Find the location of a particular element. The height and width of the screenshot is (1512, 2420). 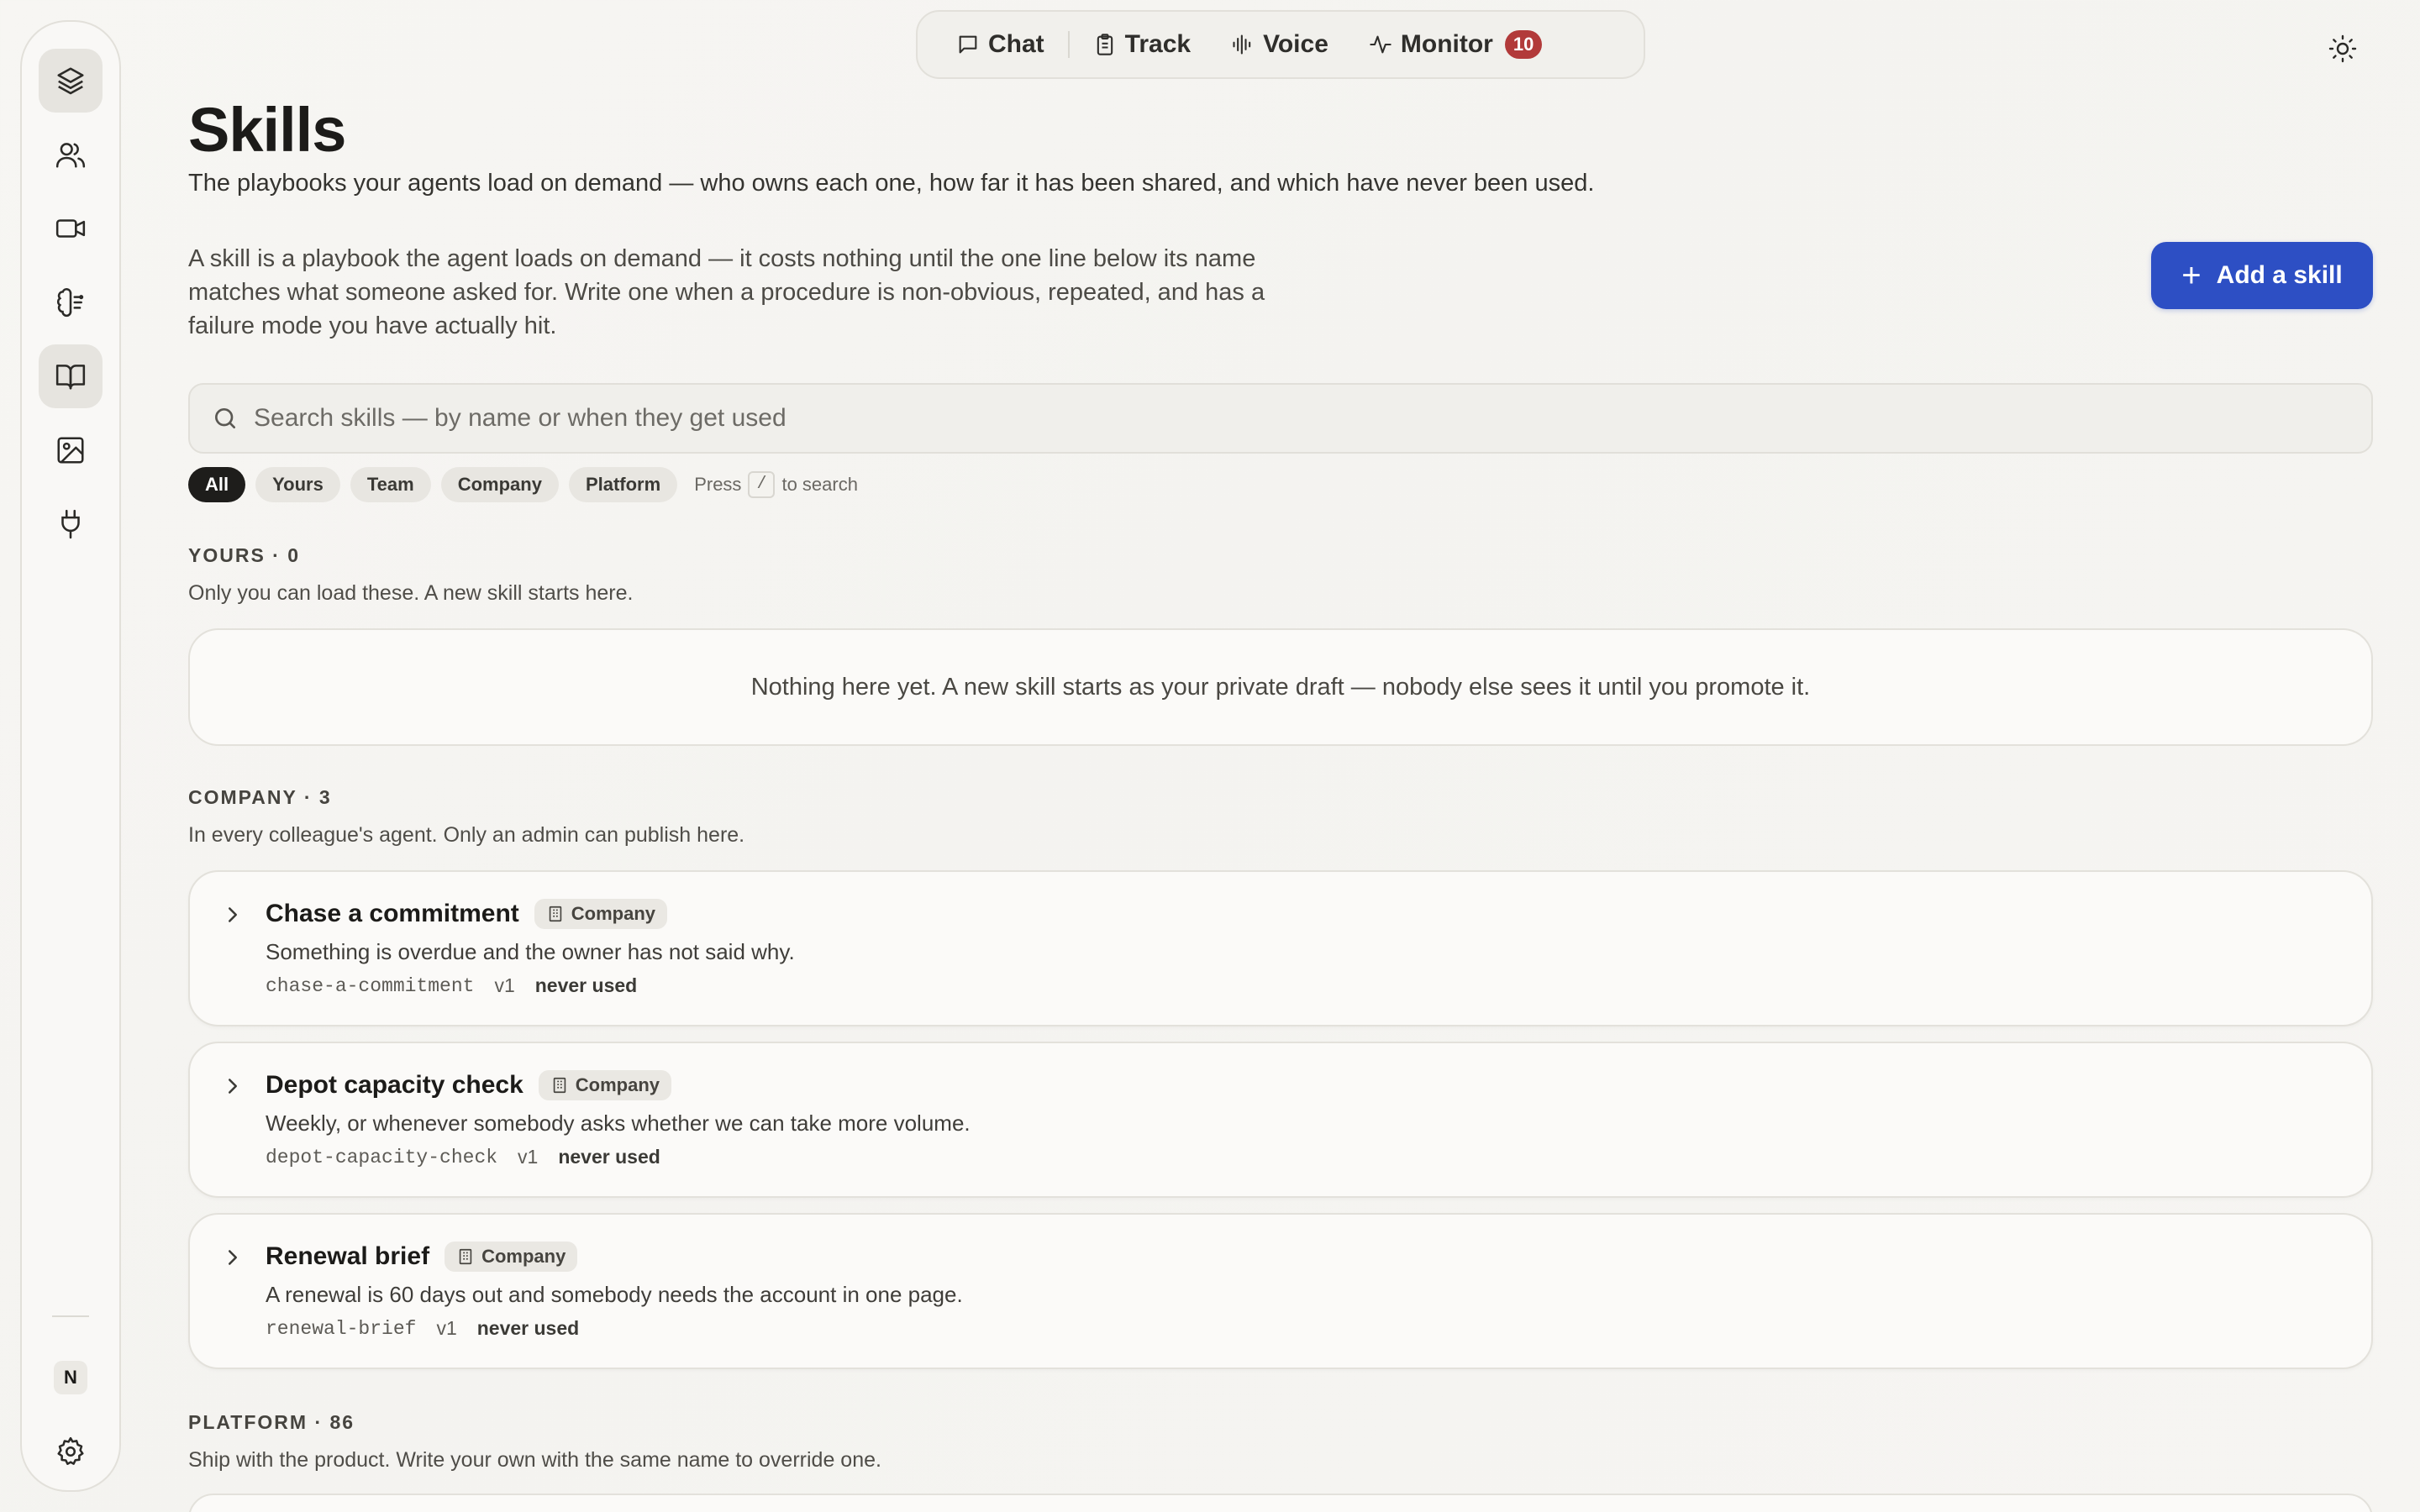

theme-toggle-button is located at coordinates (2342, 48).